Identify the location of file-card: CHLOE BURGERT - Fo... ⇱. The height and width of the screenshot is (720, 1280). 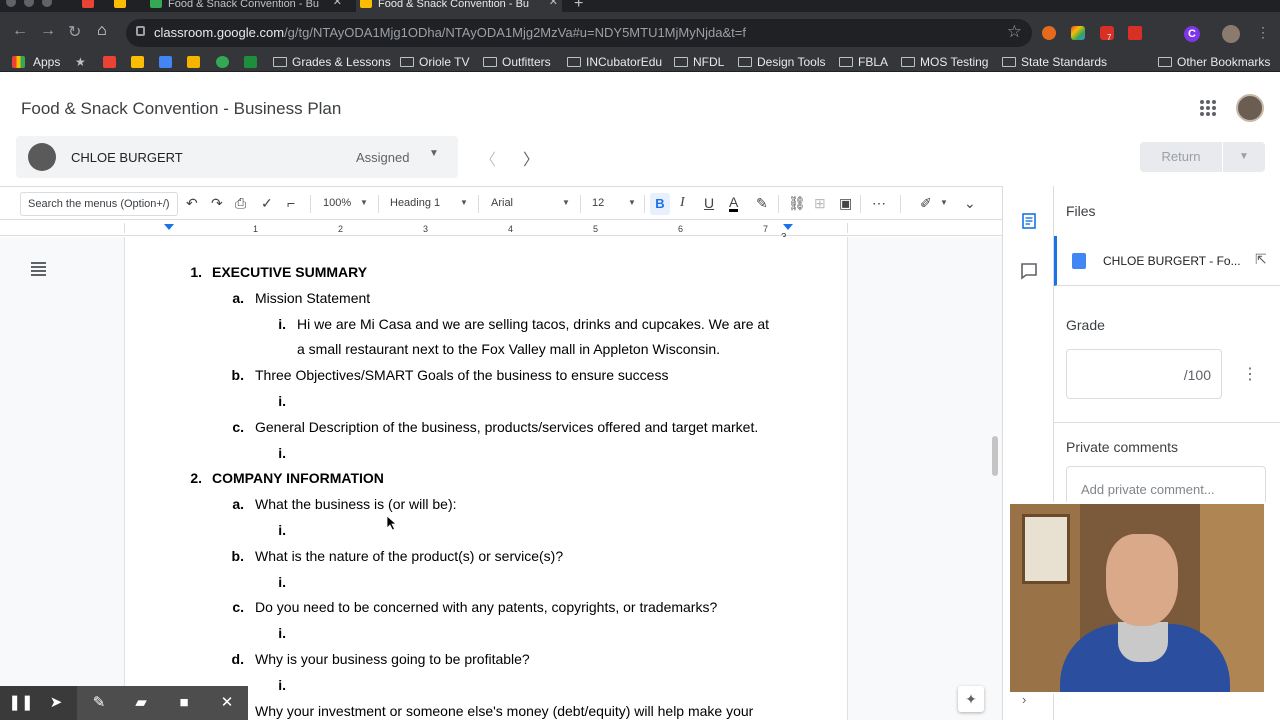
(1167, 261).